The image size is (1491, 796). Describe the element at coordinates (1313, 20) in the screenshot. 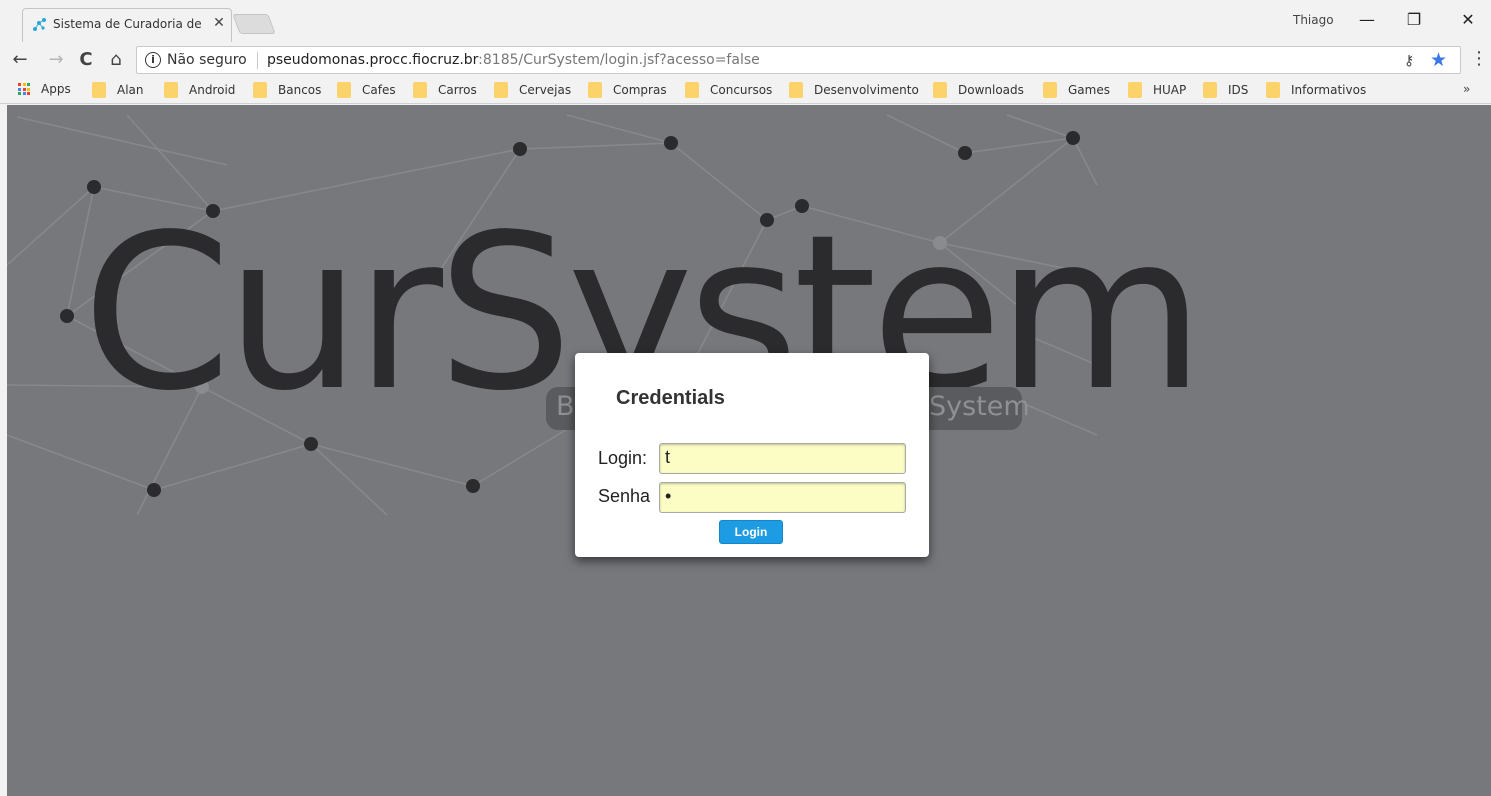

I see `profile-name: Thiago` at that location.